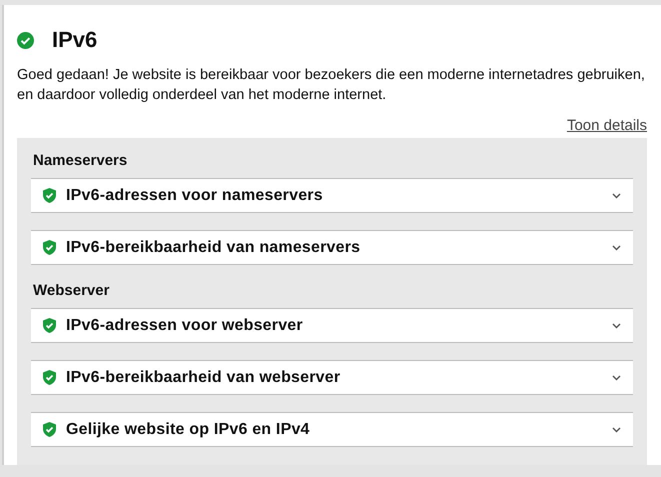 This screenshot has height=477, width=661. What do you see at coordinates (332, 325) in the screenshot?
I see `test-item: IPv6-adressen voor webserver` at bounding box center [332, 325].